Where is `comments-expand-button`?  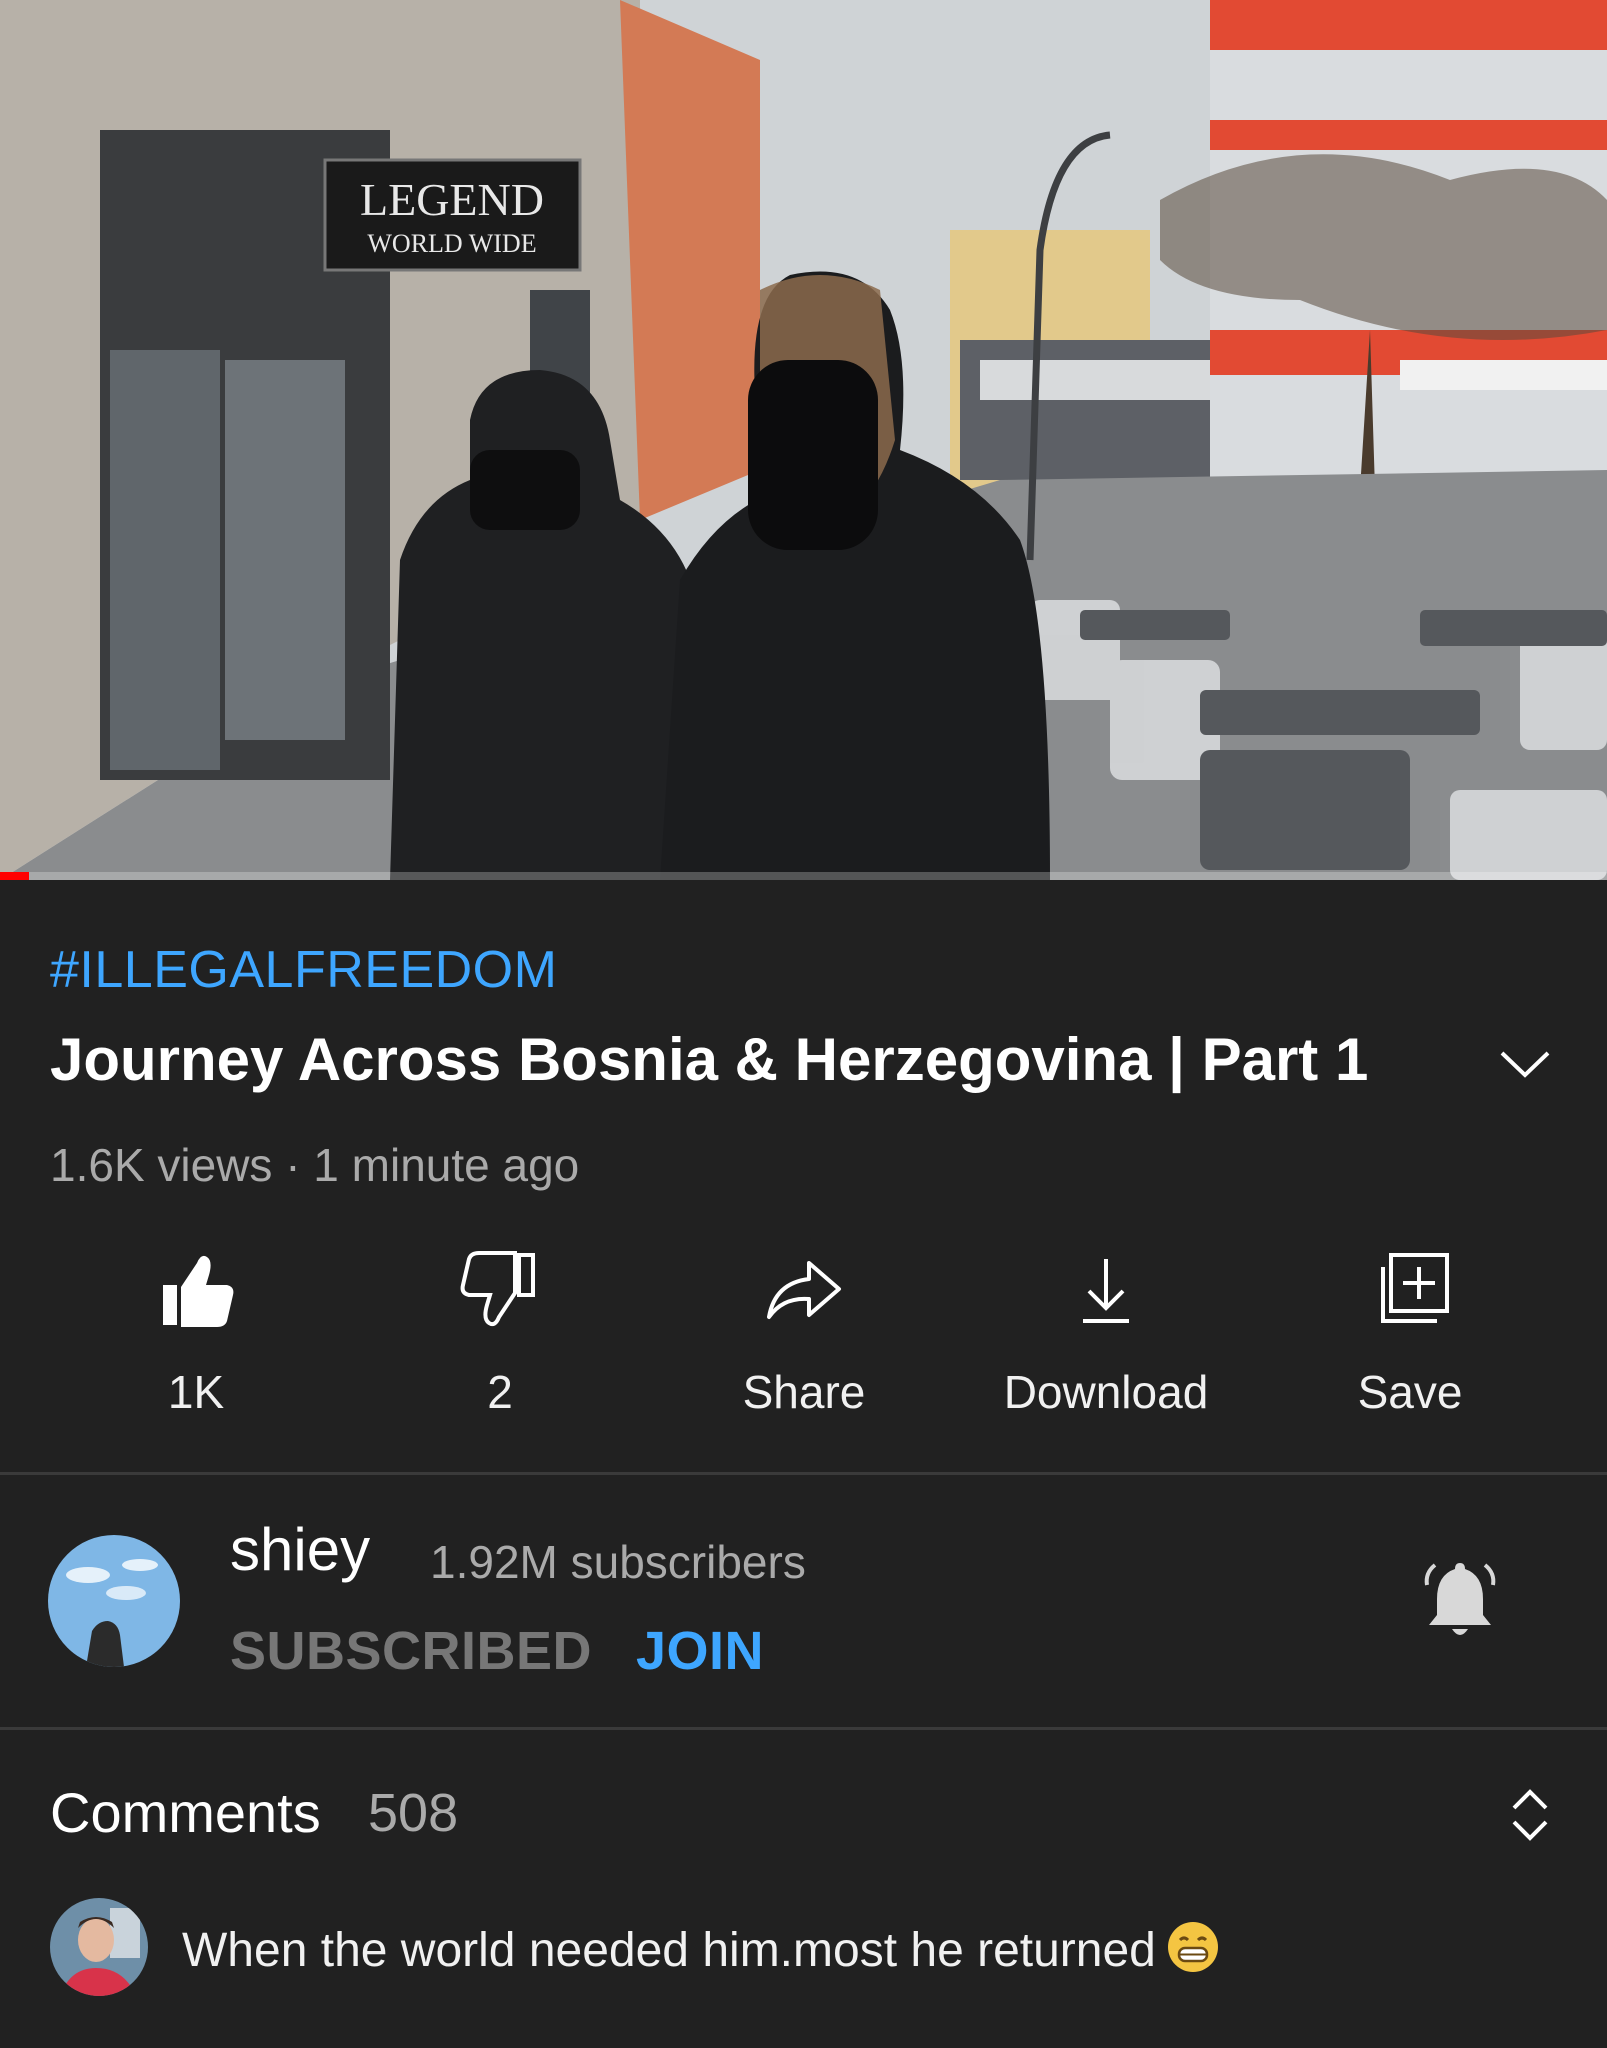
comments-expand-button is located at coordinates (1530, 1815).